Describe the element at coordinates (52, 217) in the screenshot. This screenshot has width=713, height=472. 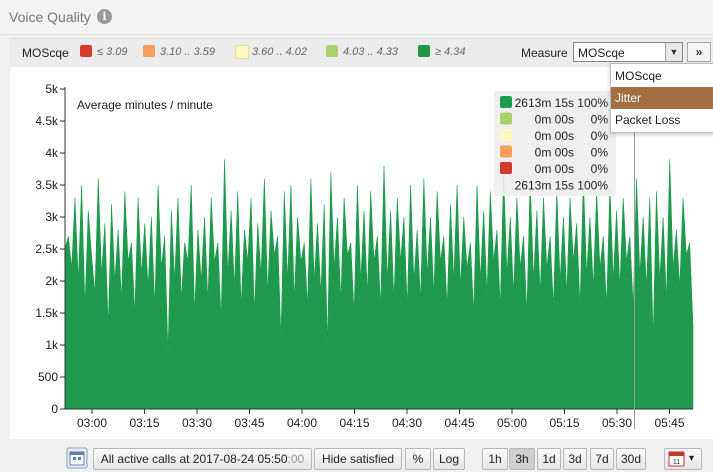
I see `y-tick-label: 3k` at that location.